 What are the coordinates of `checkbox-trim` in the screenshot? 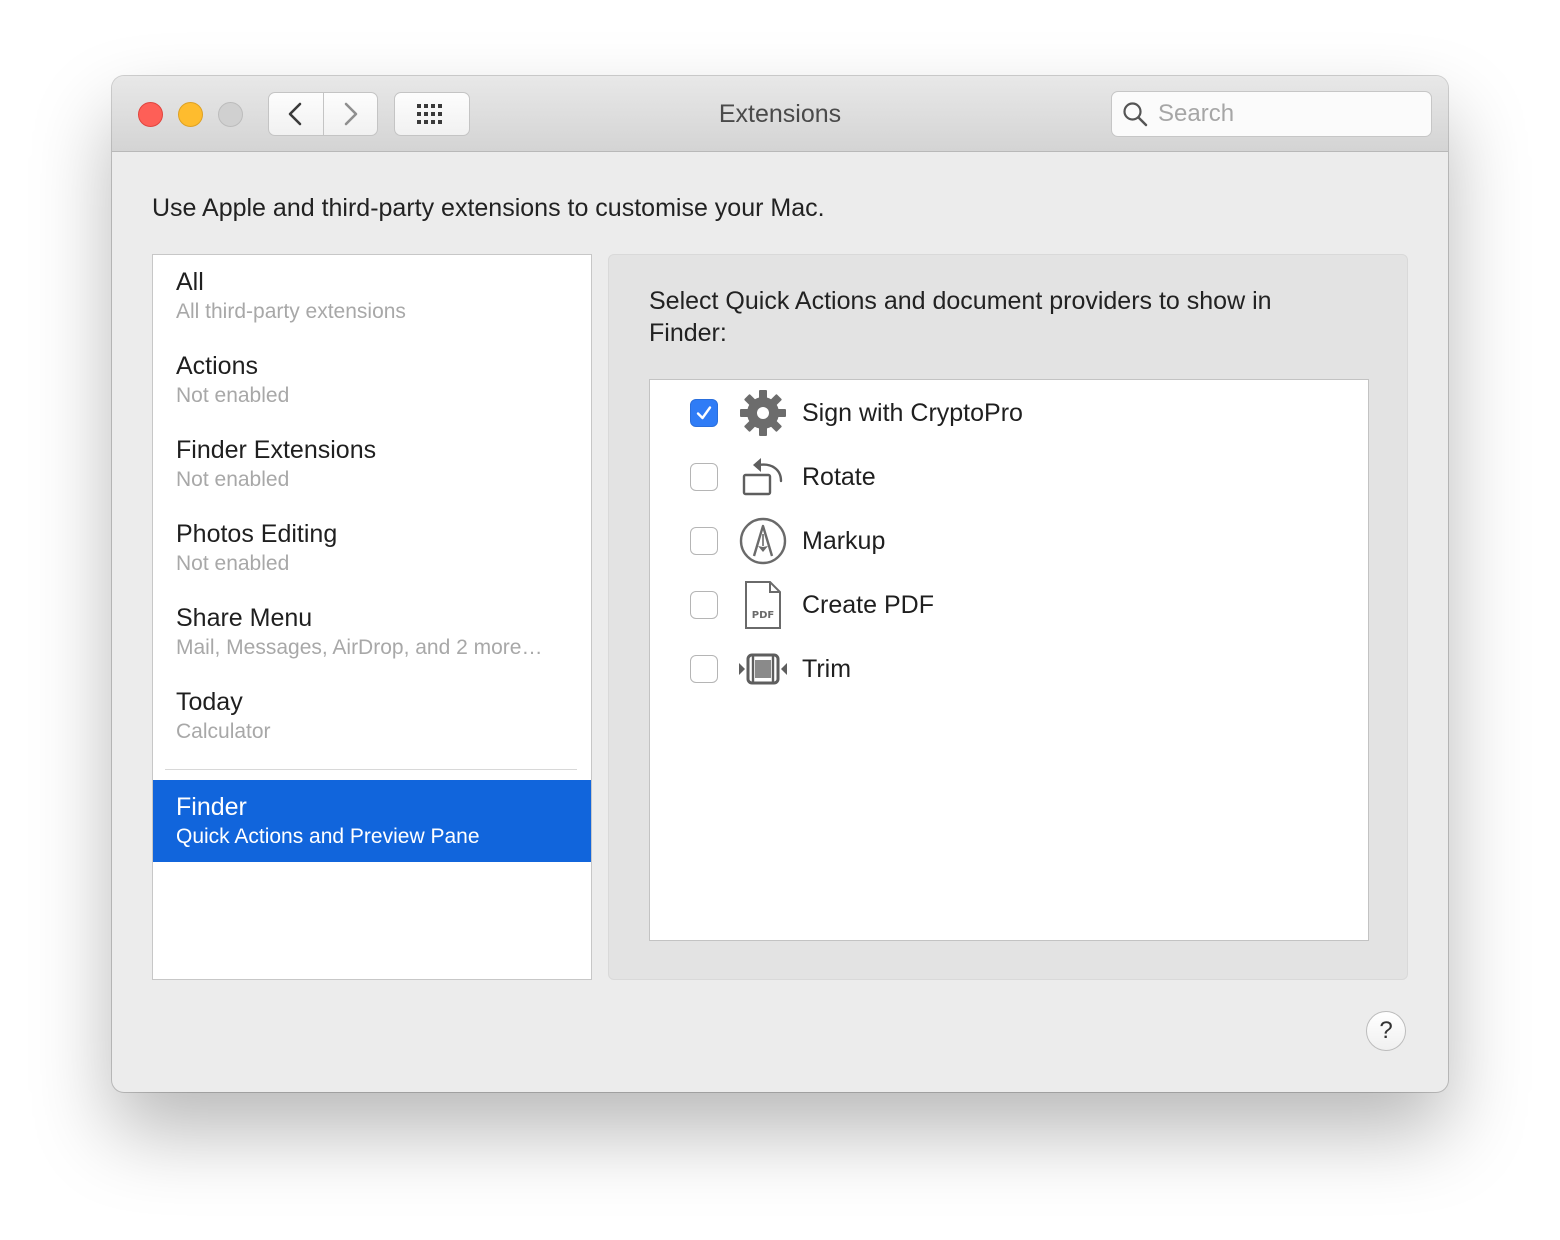 It's located at (704, 669).